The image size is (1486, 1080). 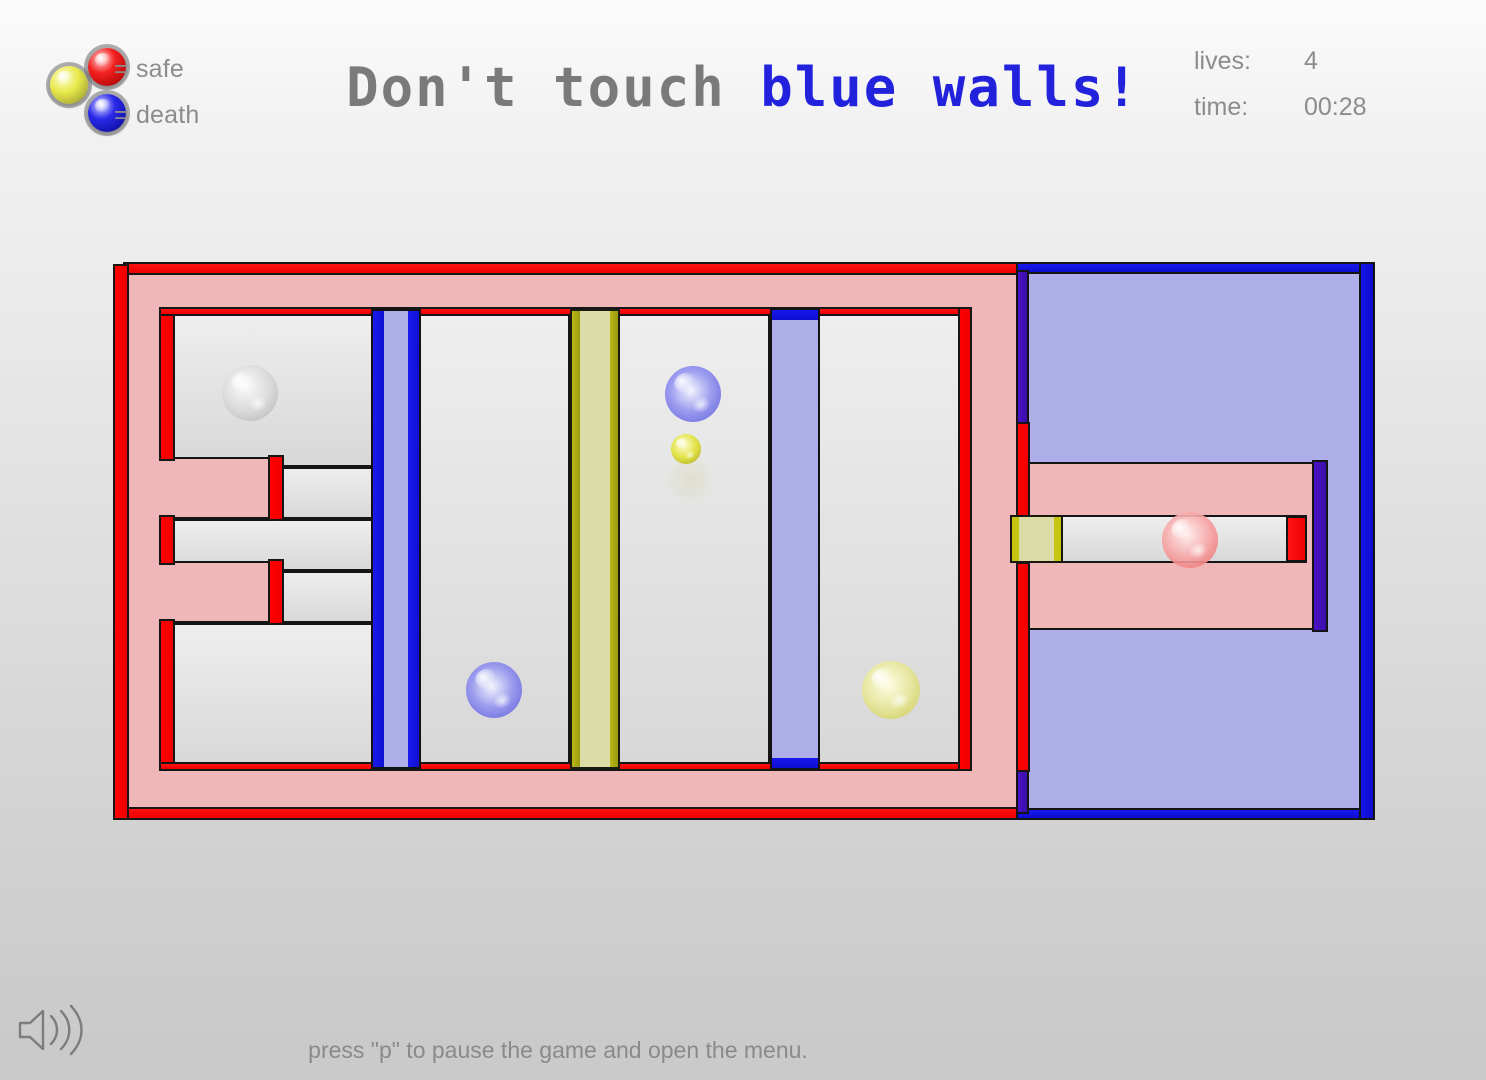 What do you see at coordinates (965, 539) in the screenshot?
I see `safe-inner-rim-right` at bounding box center [965, 539].